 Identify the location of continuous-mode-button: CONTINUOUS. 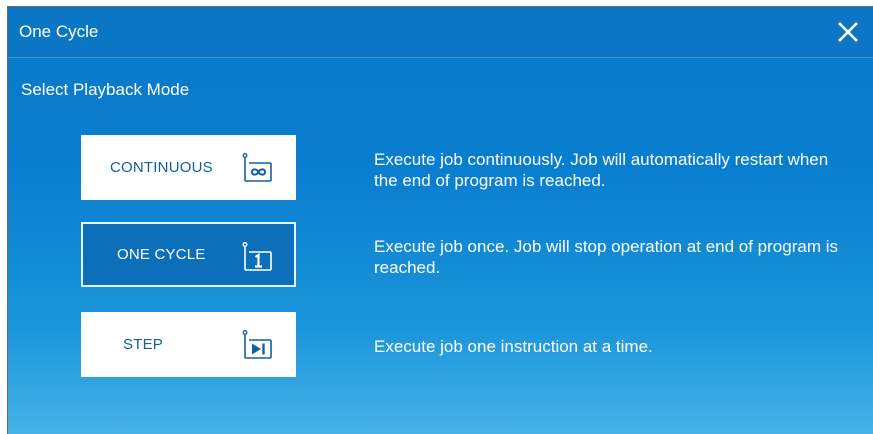
(188, 167).